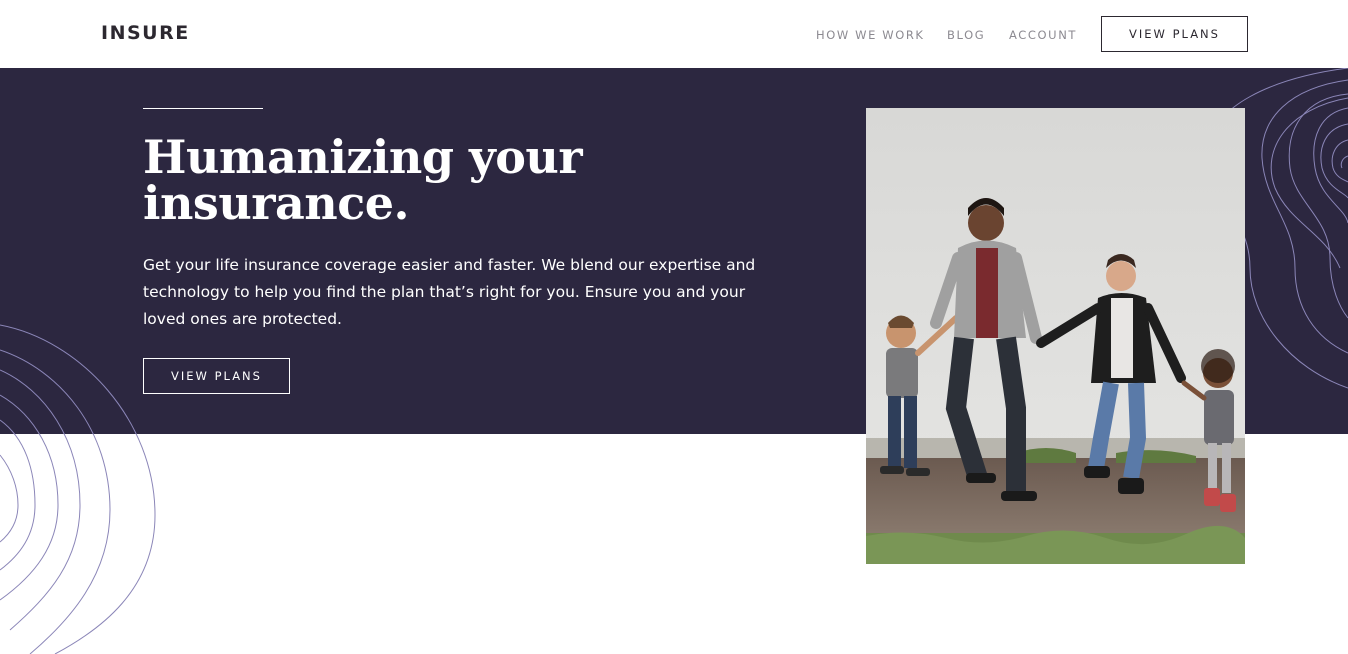 This screenshot has height=654, width=1348. Describe the element at coordinates (1043, 35) in the screenshot. I see `nav-link-account: ACCOUNT` at that location.